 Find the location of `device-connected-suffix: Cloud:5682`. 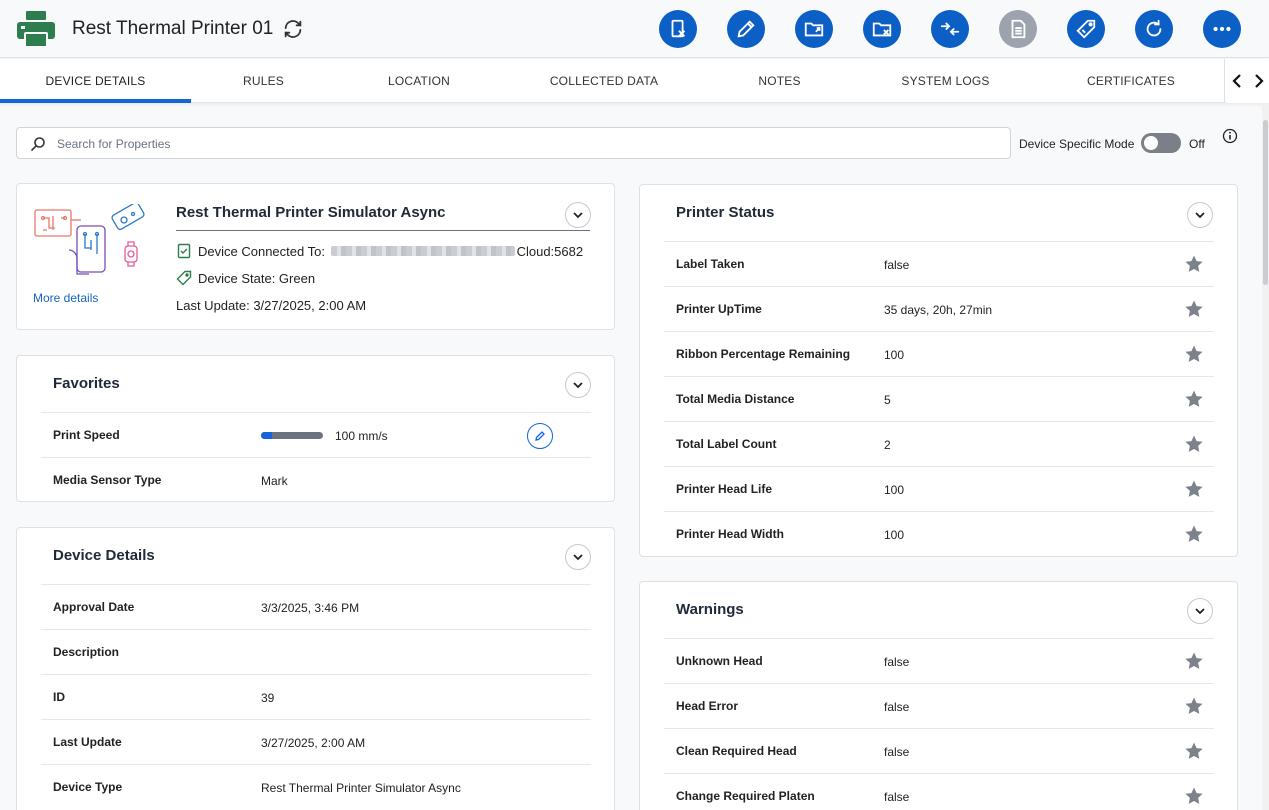

device-connected-suffix: Cloud:5682 is located at coordinates (550, 251).